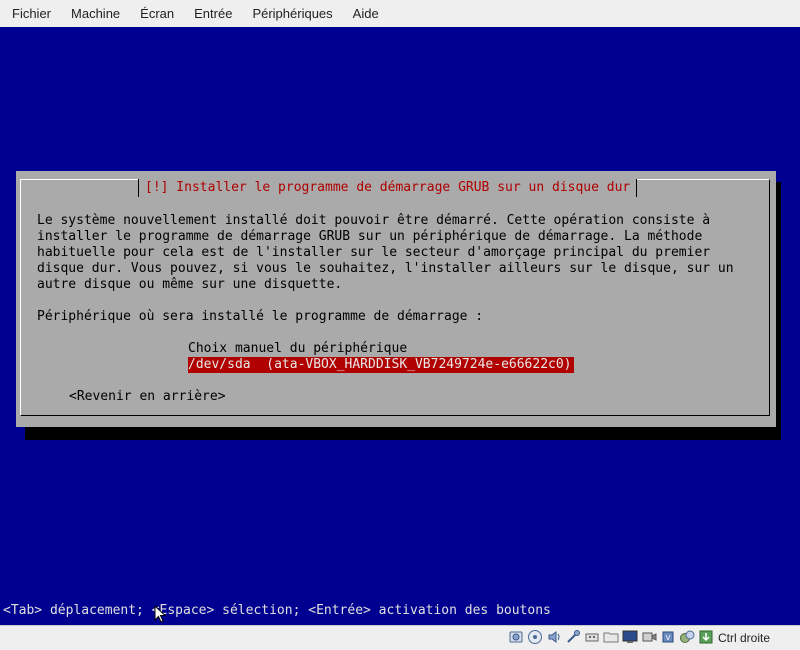 This screenshot has width=800, height=650. I want to click on menu-fichier: Fichier, so click(29, 13).